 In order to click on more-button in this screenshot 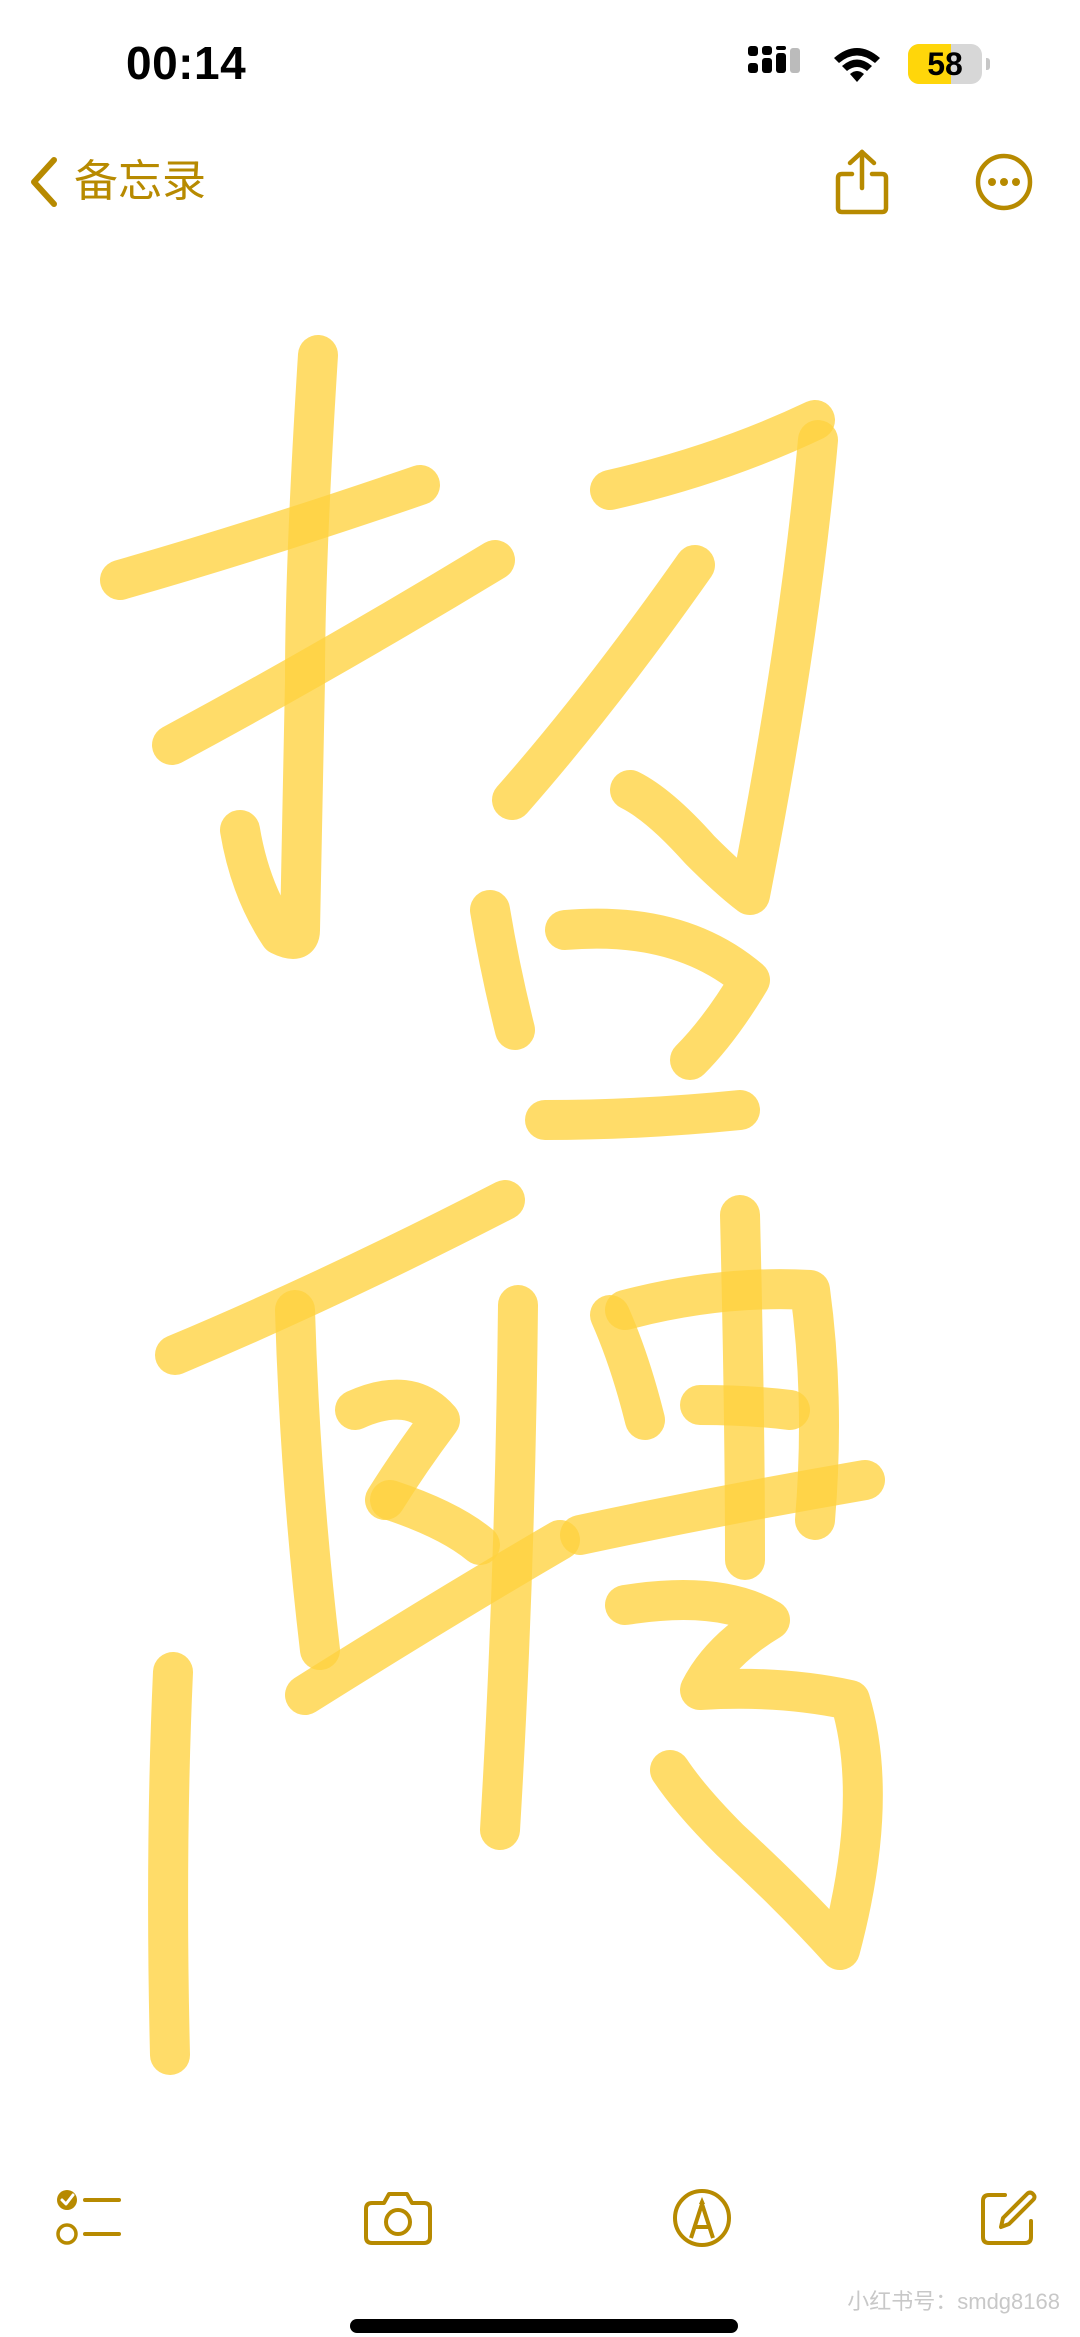, I will do `click(1004, 182)`.